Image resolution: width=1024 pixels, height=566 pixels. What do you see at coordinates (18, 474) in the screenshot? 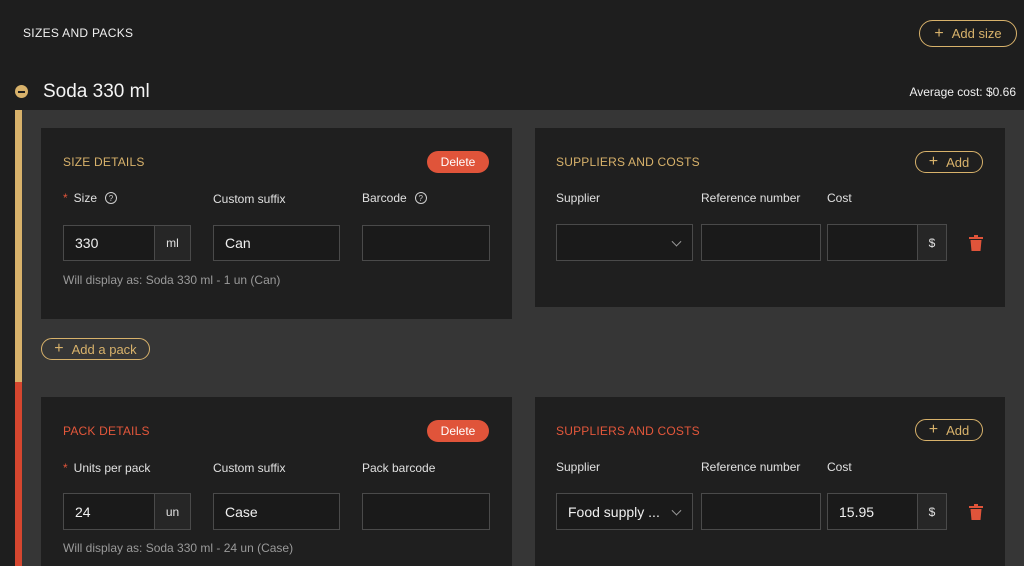
I see `pack-indicator-bar` at bounding box center [18, 474].